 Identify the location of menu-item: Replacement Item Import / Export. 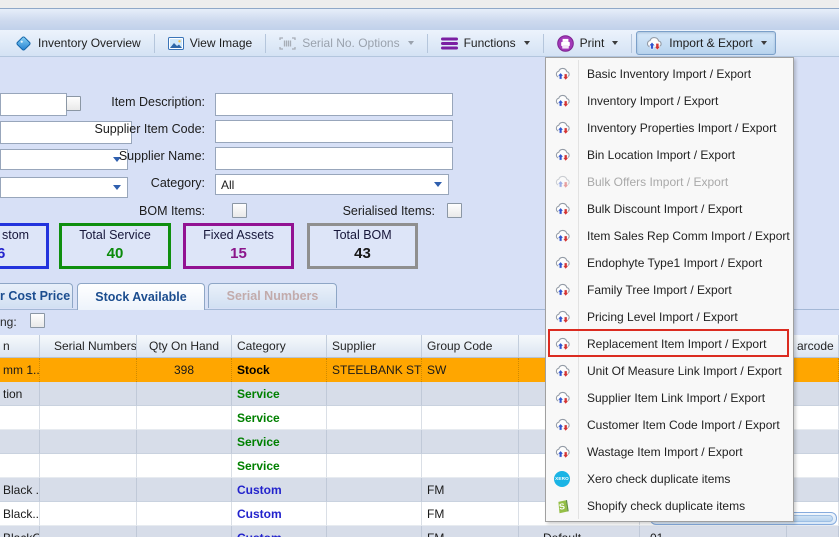
(669, 343).